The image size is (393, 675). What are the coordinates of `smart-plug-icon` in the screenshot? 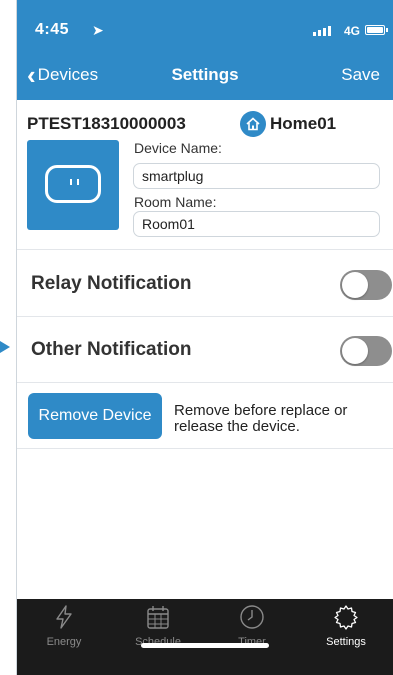 It's located at (73, 185).